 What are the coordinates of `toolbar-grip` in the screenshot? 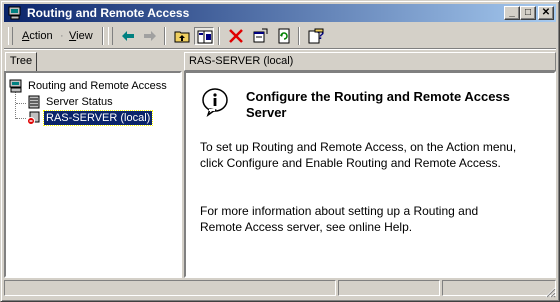 It's located at (110, 36).